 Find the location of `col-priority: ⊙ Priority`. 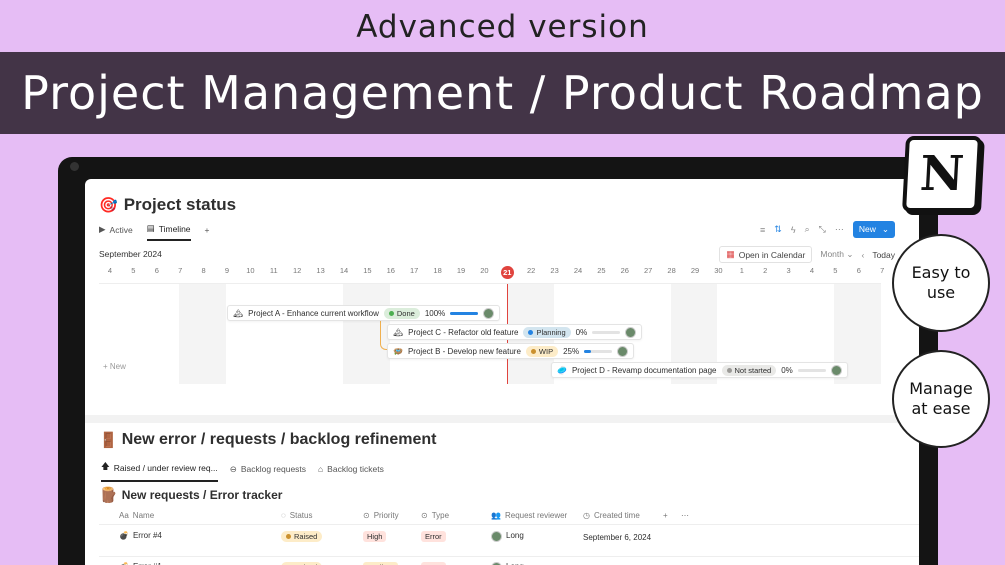

col-priority: ⊙ Priority is located at coordinates (381, 515).